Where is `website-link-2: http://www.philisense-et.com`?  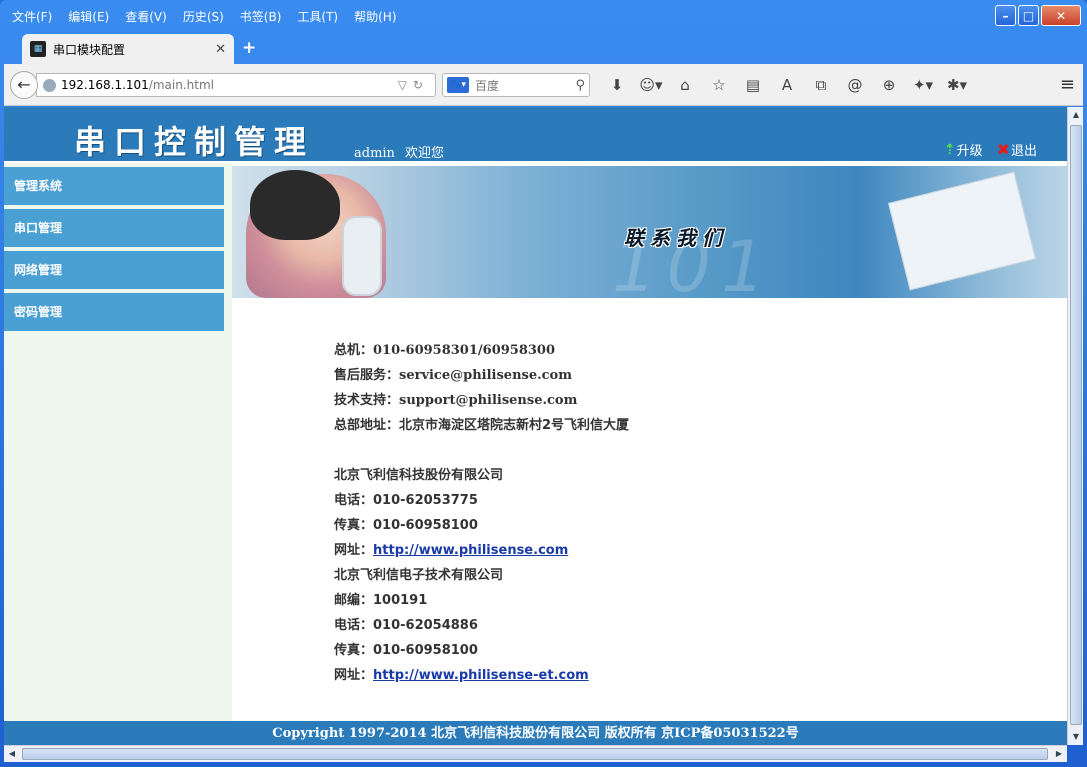 website-link-2: http://www.philisense-et.com is located at coordinates (481, 675).